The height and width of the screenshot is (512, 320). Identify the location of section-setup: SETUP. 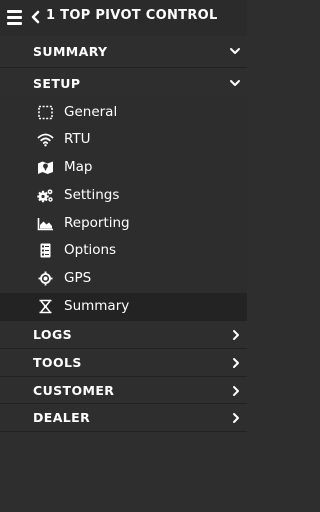
(123, 83).